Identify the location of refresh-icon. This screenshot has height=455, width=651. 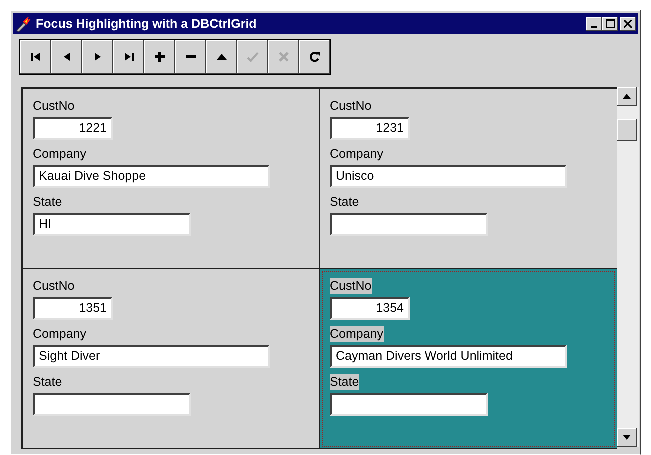
(315, 57).